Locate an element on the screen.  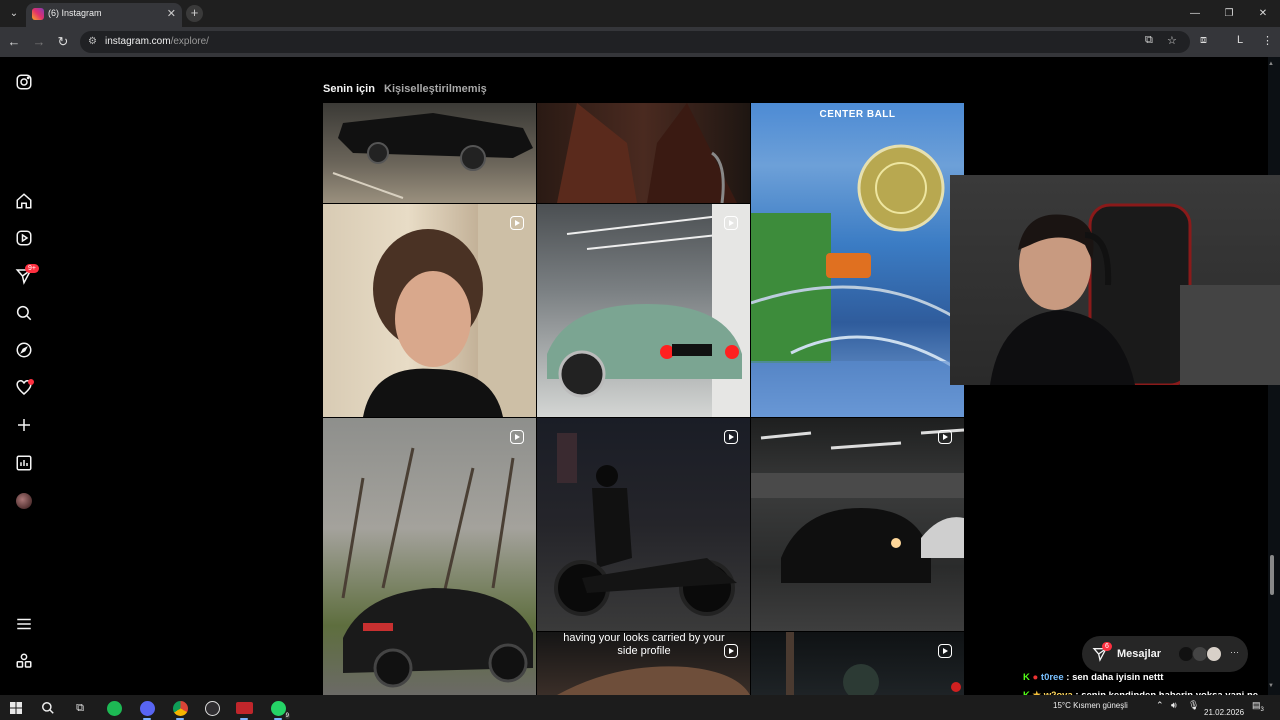
post-rocket-league: CENTER BALL is located at coordinates (857, 260).